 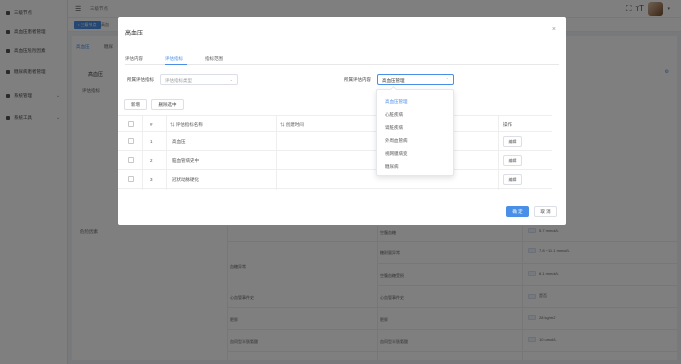 What do you see at coordinates (342, 60) in the screenshot?
I see `modal-tabs: 评估内容 评估指标 指标范围` at bounding box center [342, 60].